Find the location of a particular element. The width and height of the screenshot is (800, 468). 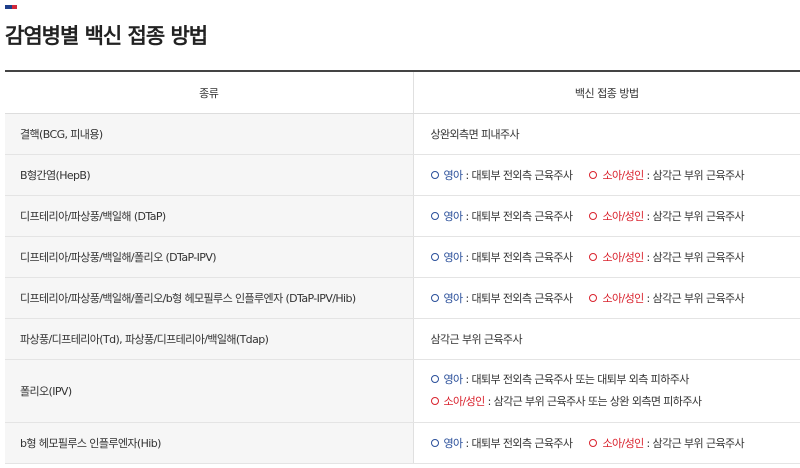

table-header-row: 종류 백신 접종 방법 is located at coordinates (402, 92).